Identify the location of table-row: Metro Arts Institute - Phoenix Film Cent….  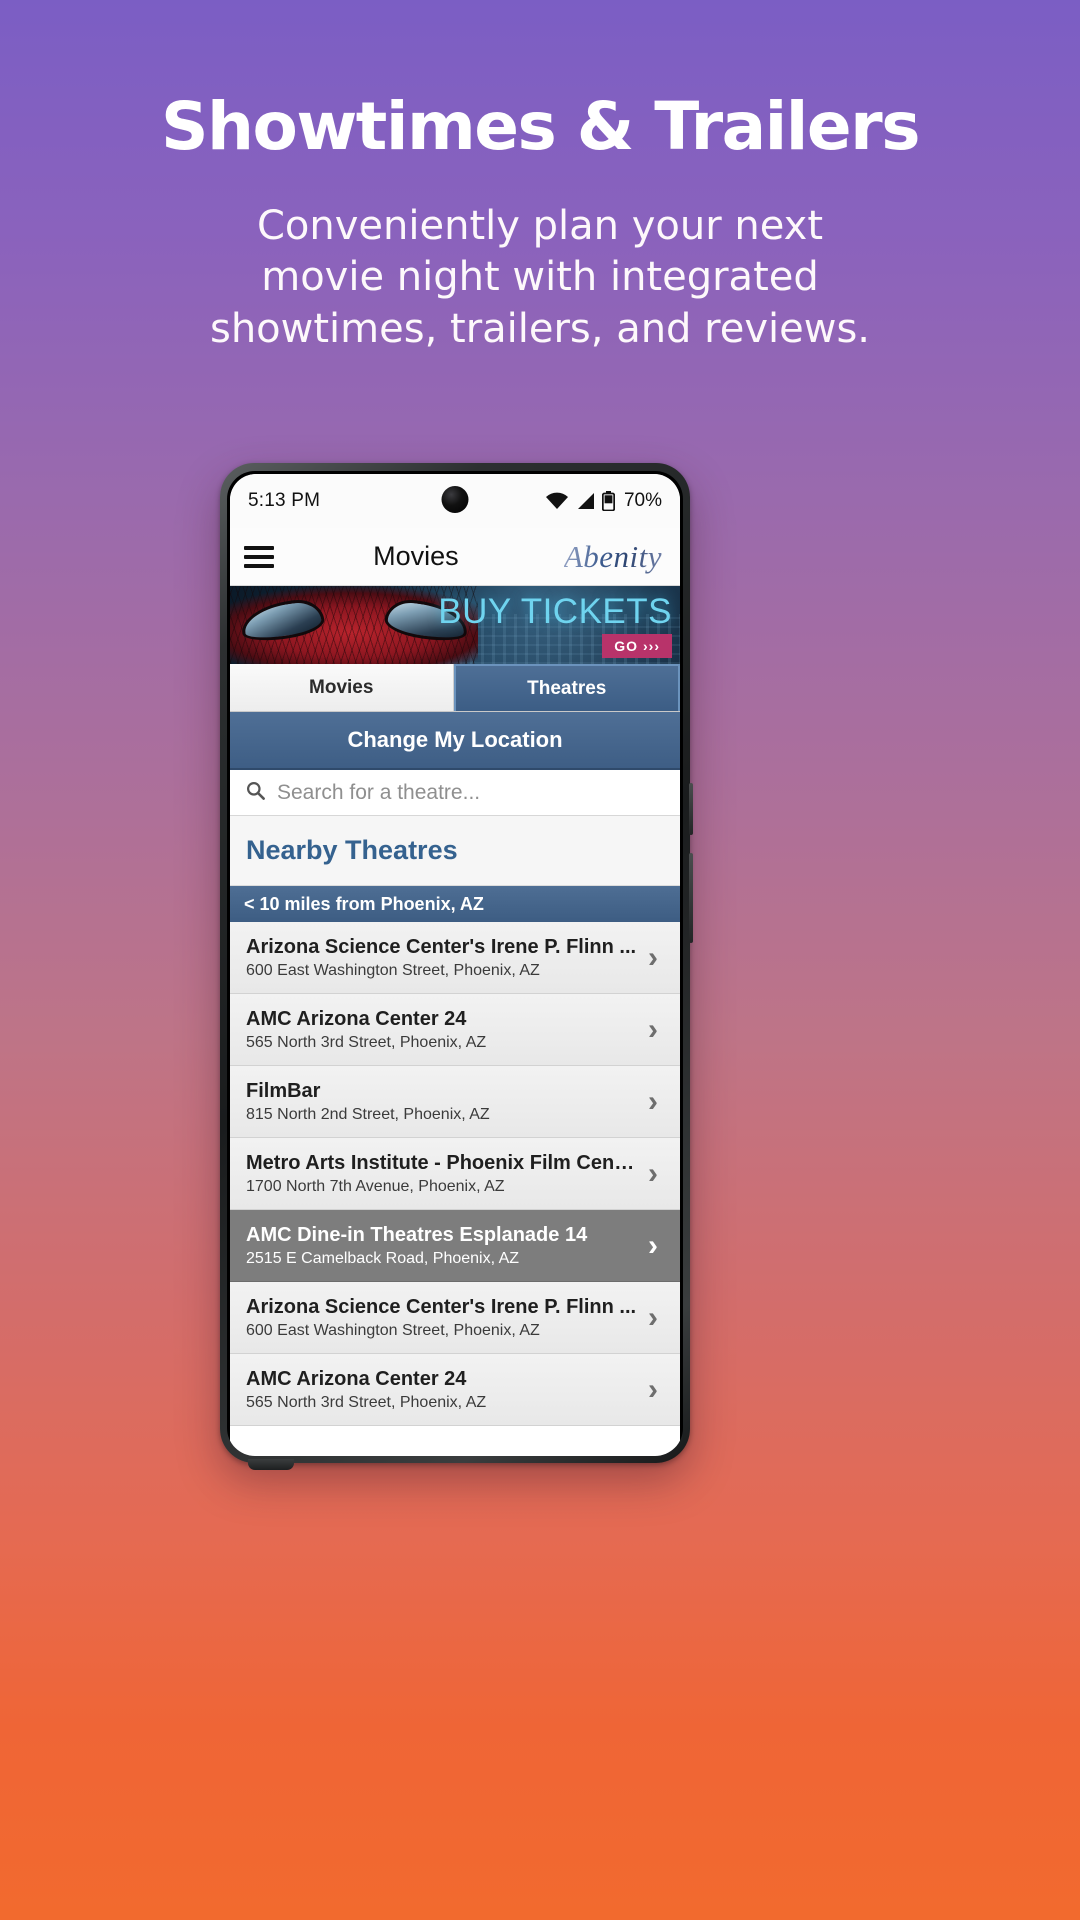
(455, 1174).